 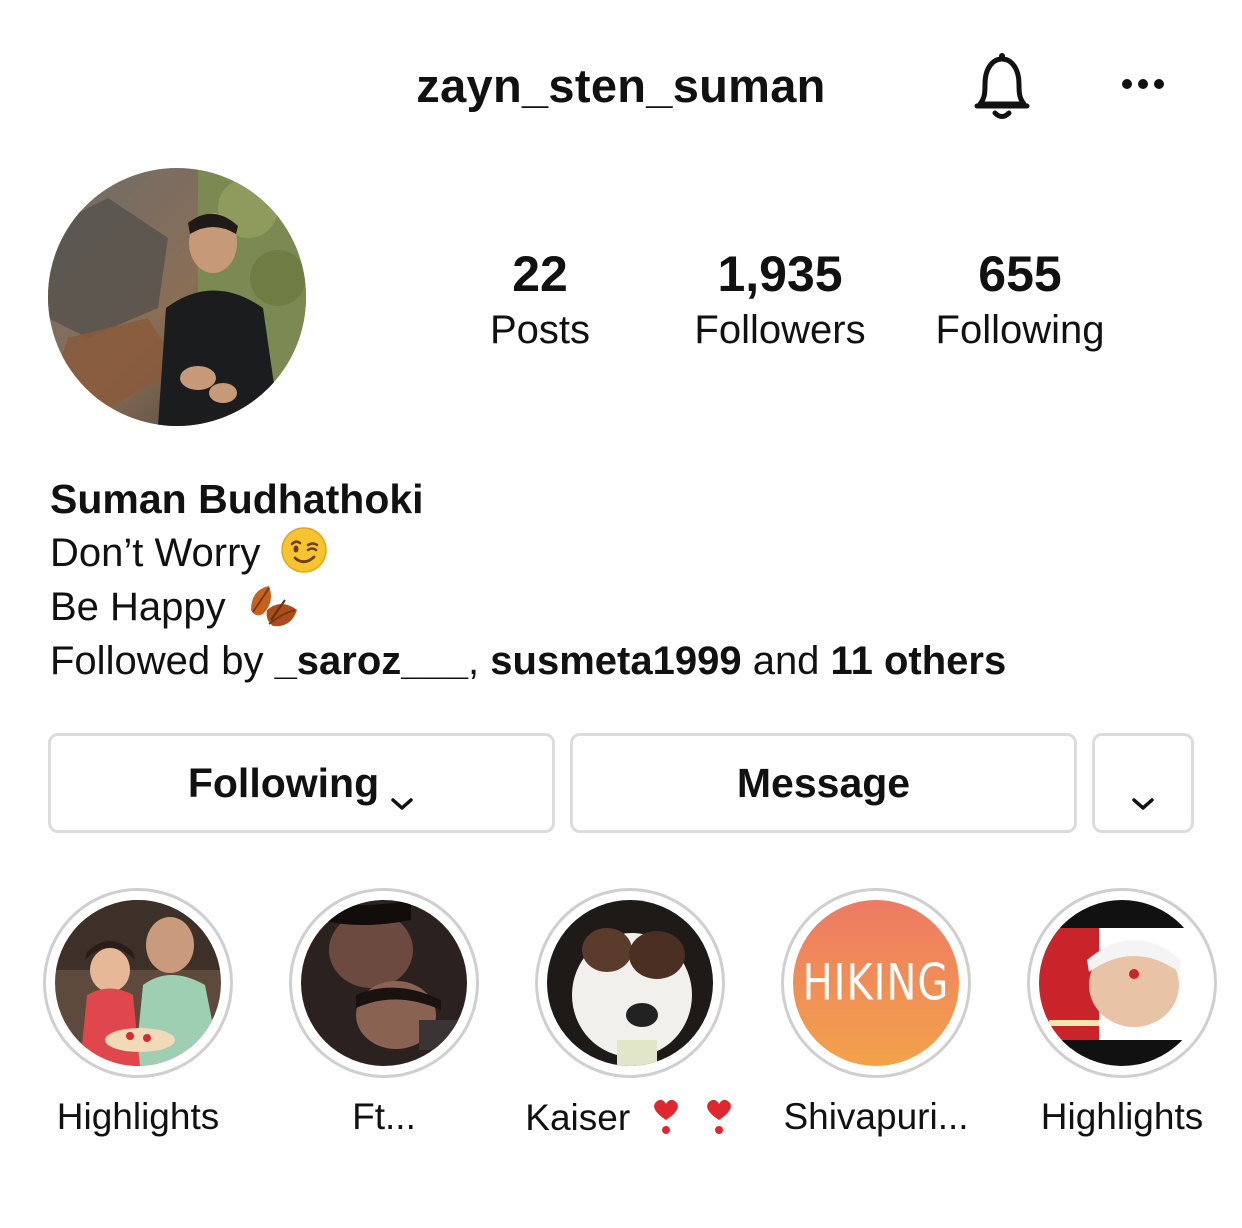 What do you see at coordinates (304, 550) in the screenshot?
I see `winking-face-icon` at bounding box center [304, 550].